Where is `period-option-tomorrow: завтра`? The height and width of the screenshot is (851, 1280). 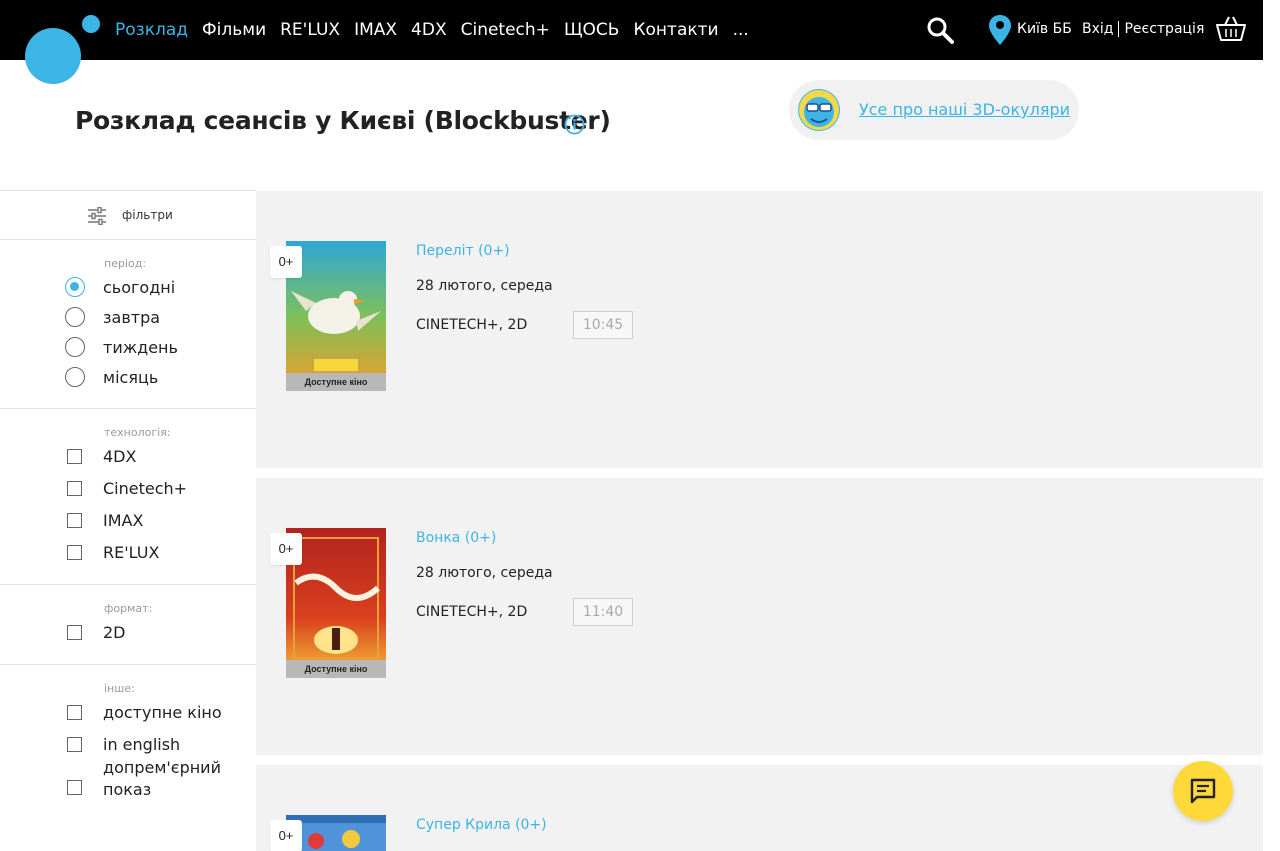 period-option-tomorrow: завтра is located at coordinates (112, 317).